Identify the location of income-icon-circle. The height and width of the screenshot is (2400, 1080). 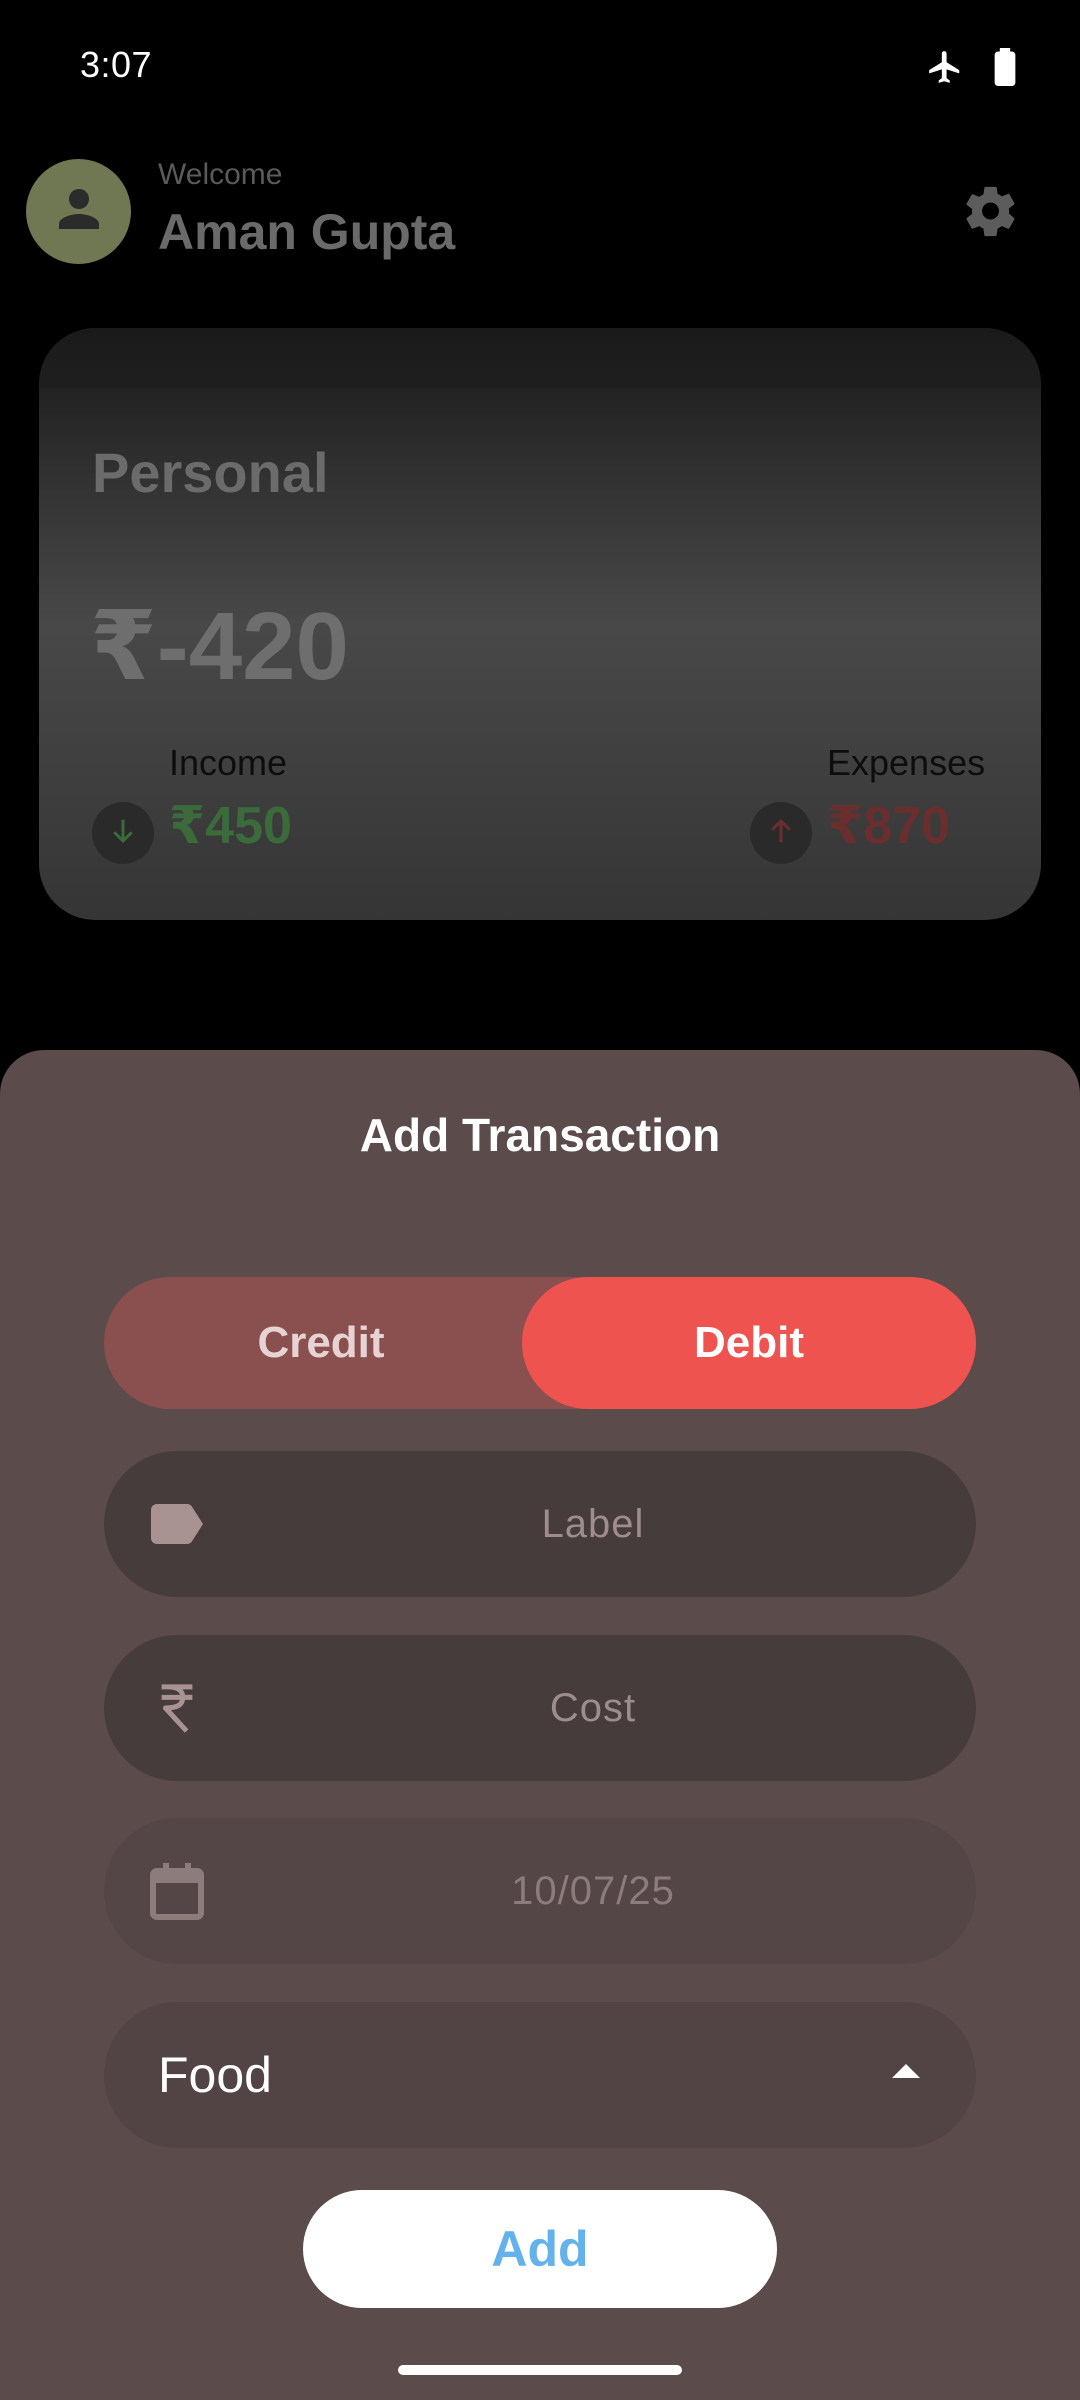
(123, 833).